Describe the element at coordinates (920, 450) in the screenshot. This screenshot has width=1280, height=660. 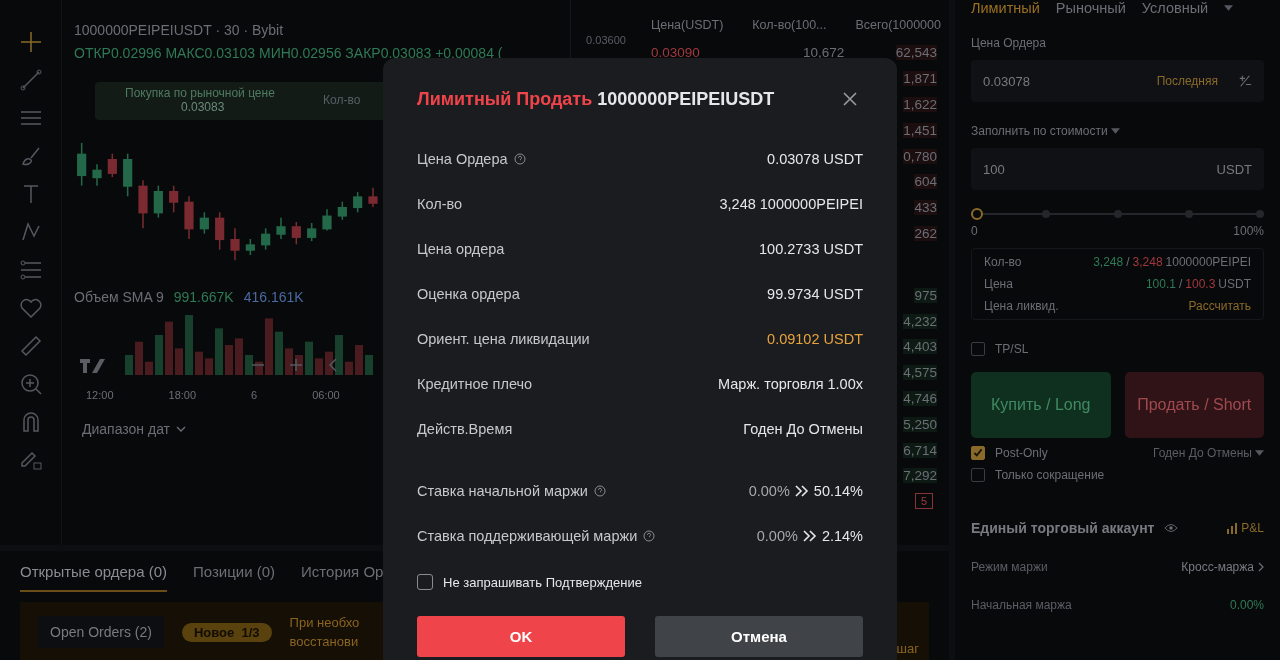
I see `order-total: 6,714` at that location.